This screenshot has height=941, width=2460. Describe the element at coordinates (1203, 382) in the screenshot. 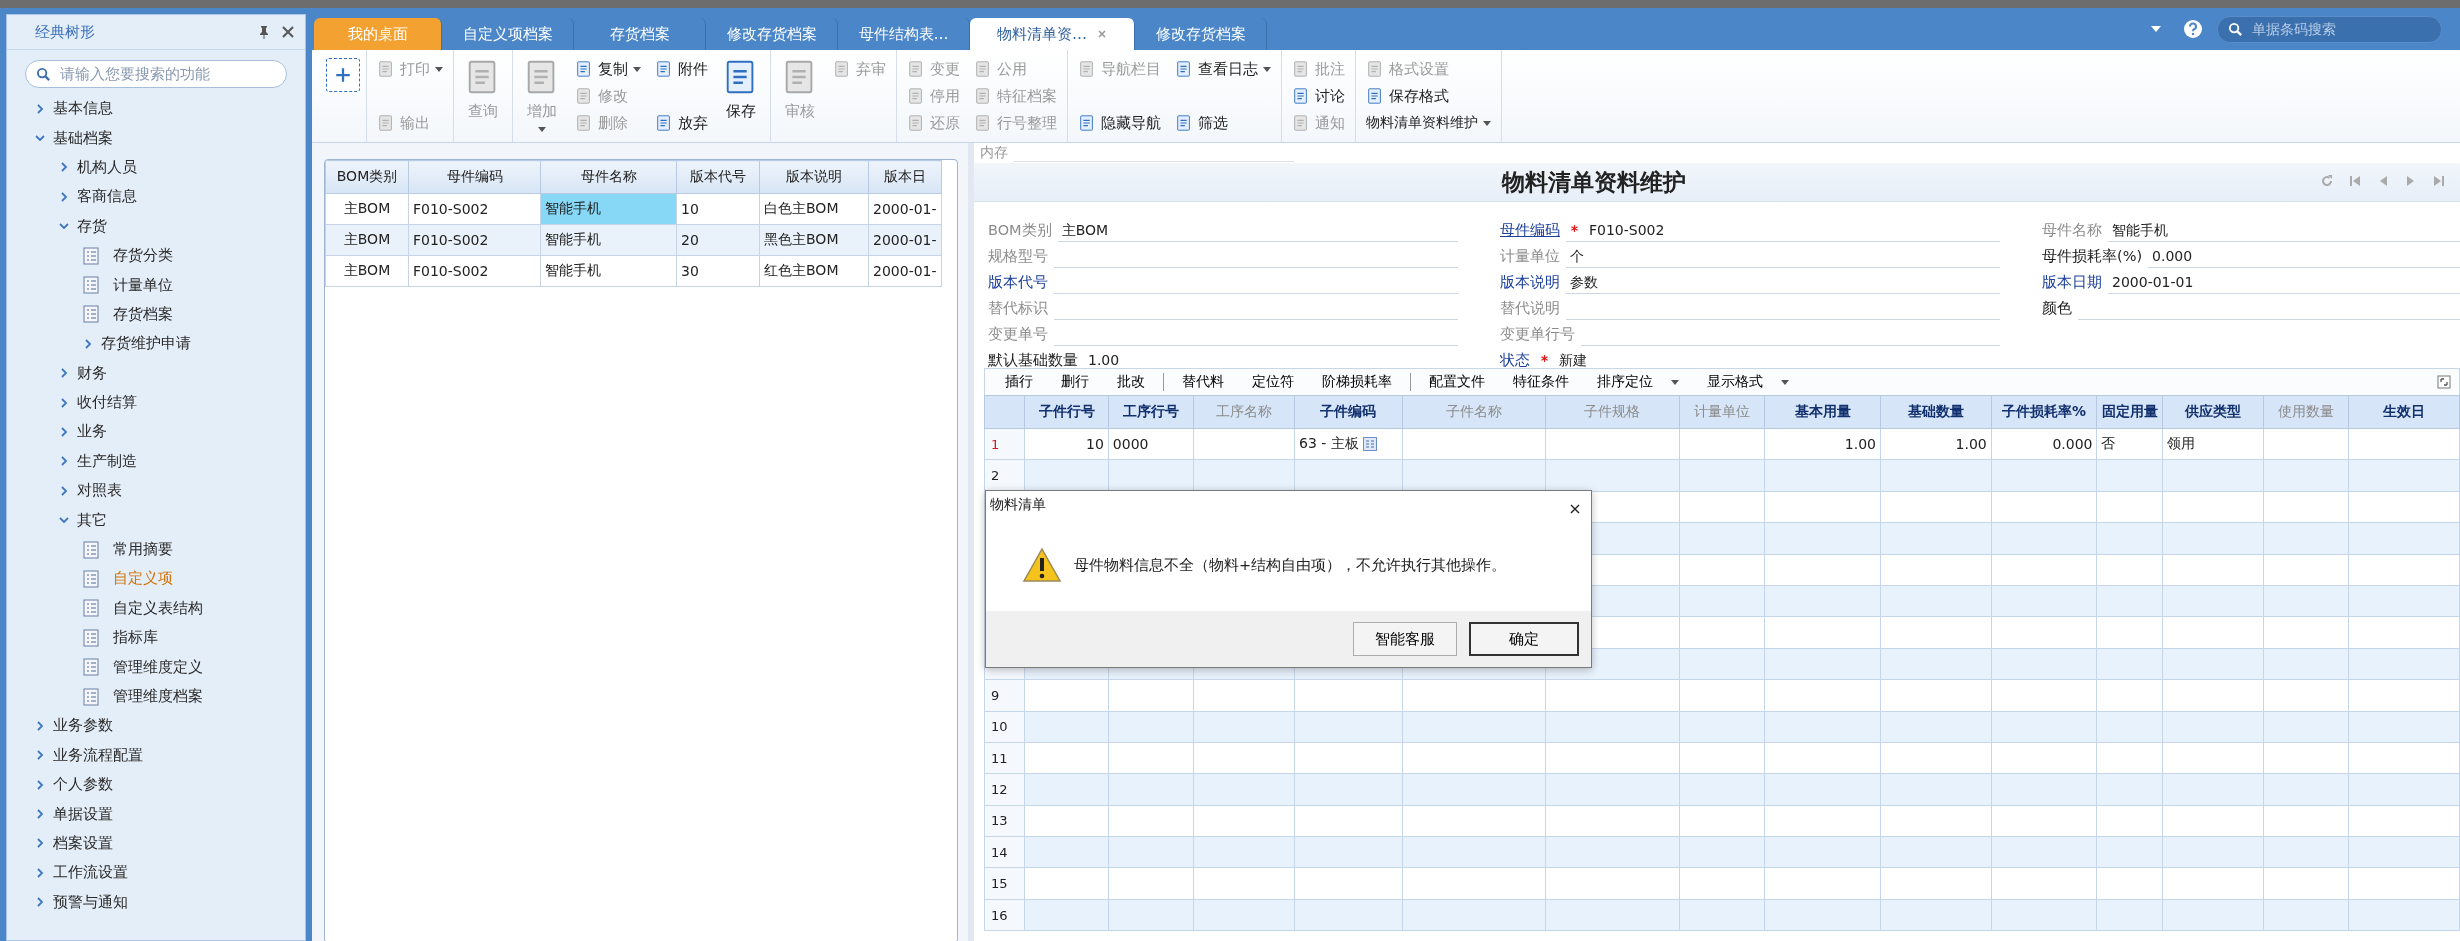

I see `grid-action-button: 替代料` at that location.